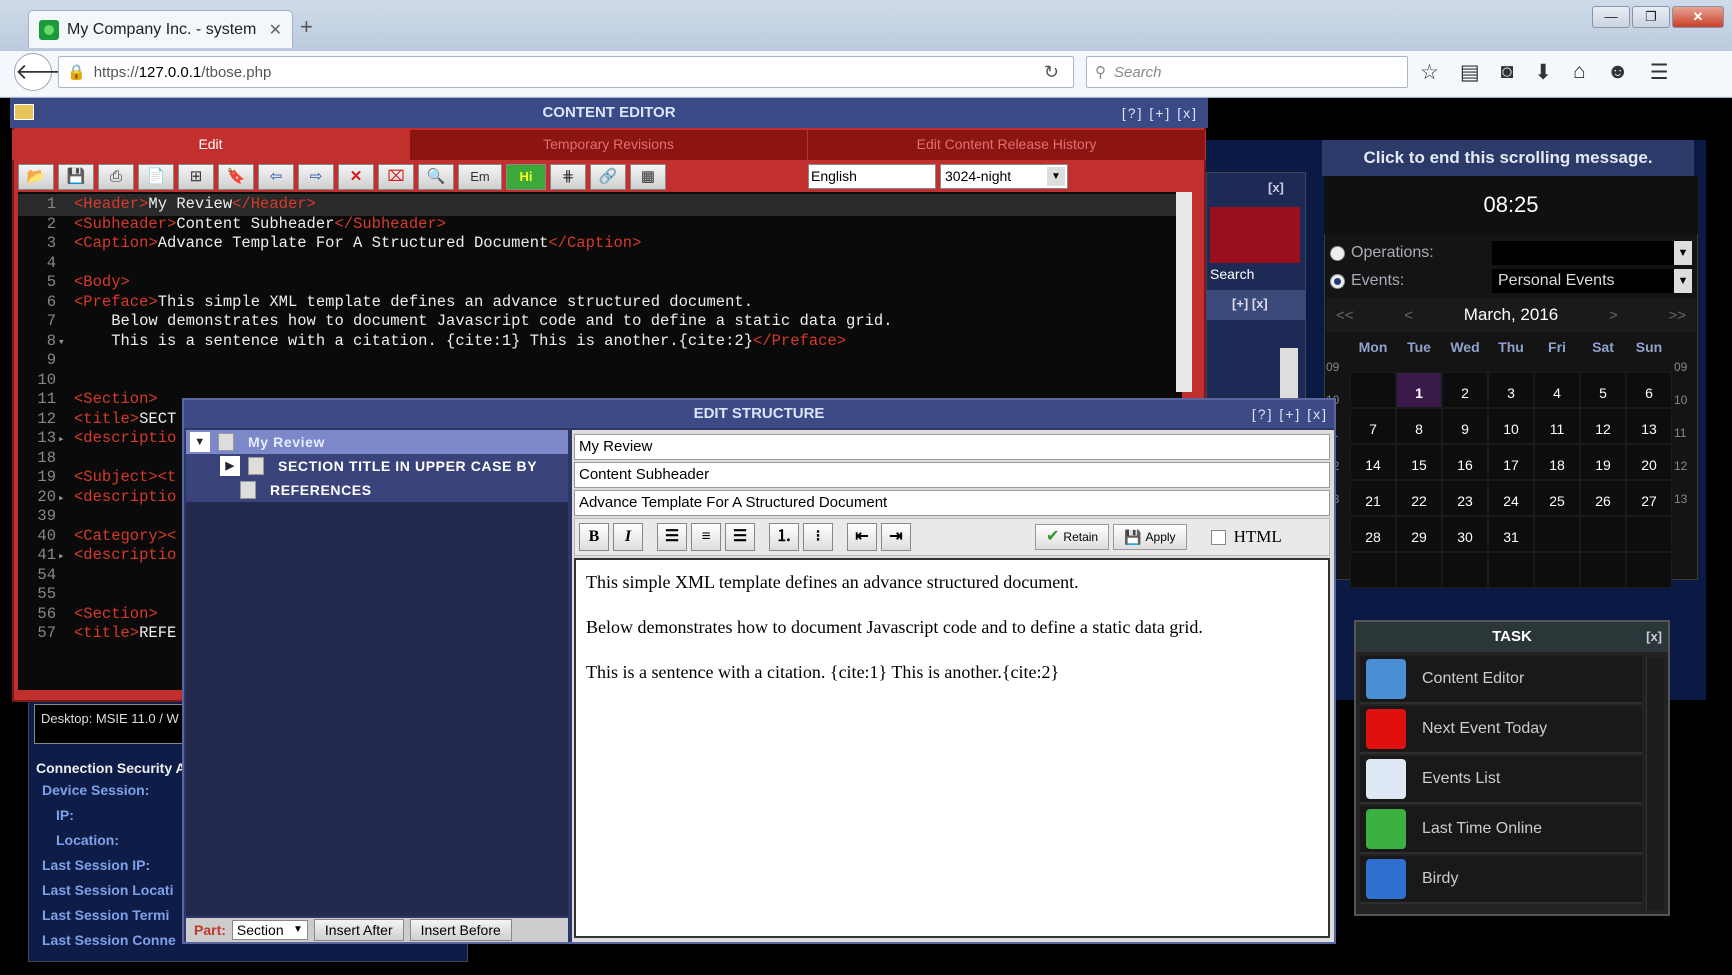 The image size is (1732, 975). Describe the element at coordinates (568, 177) in the screenshot. I see `strike-icon: ⋕` at that location.